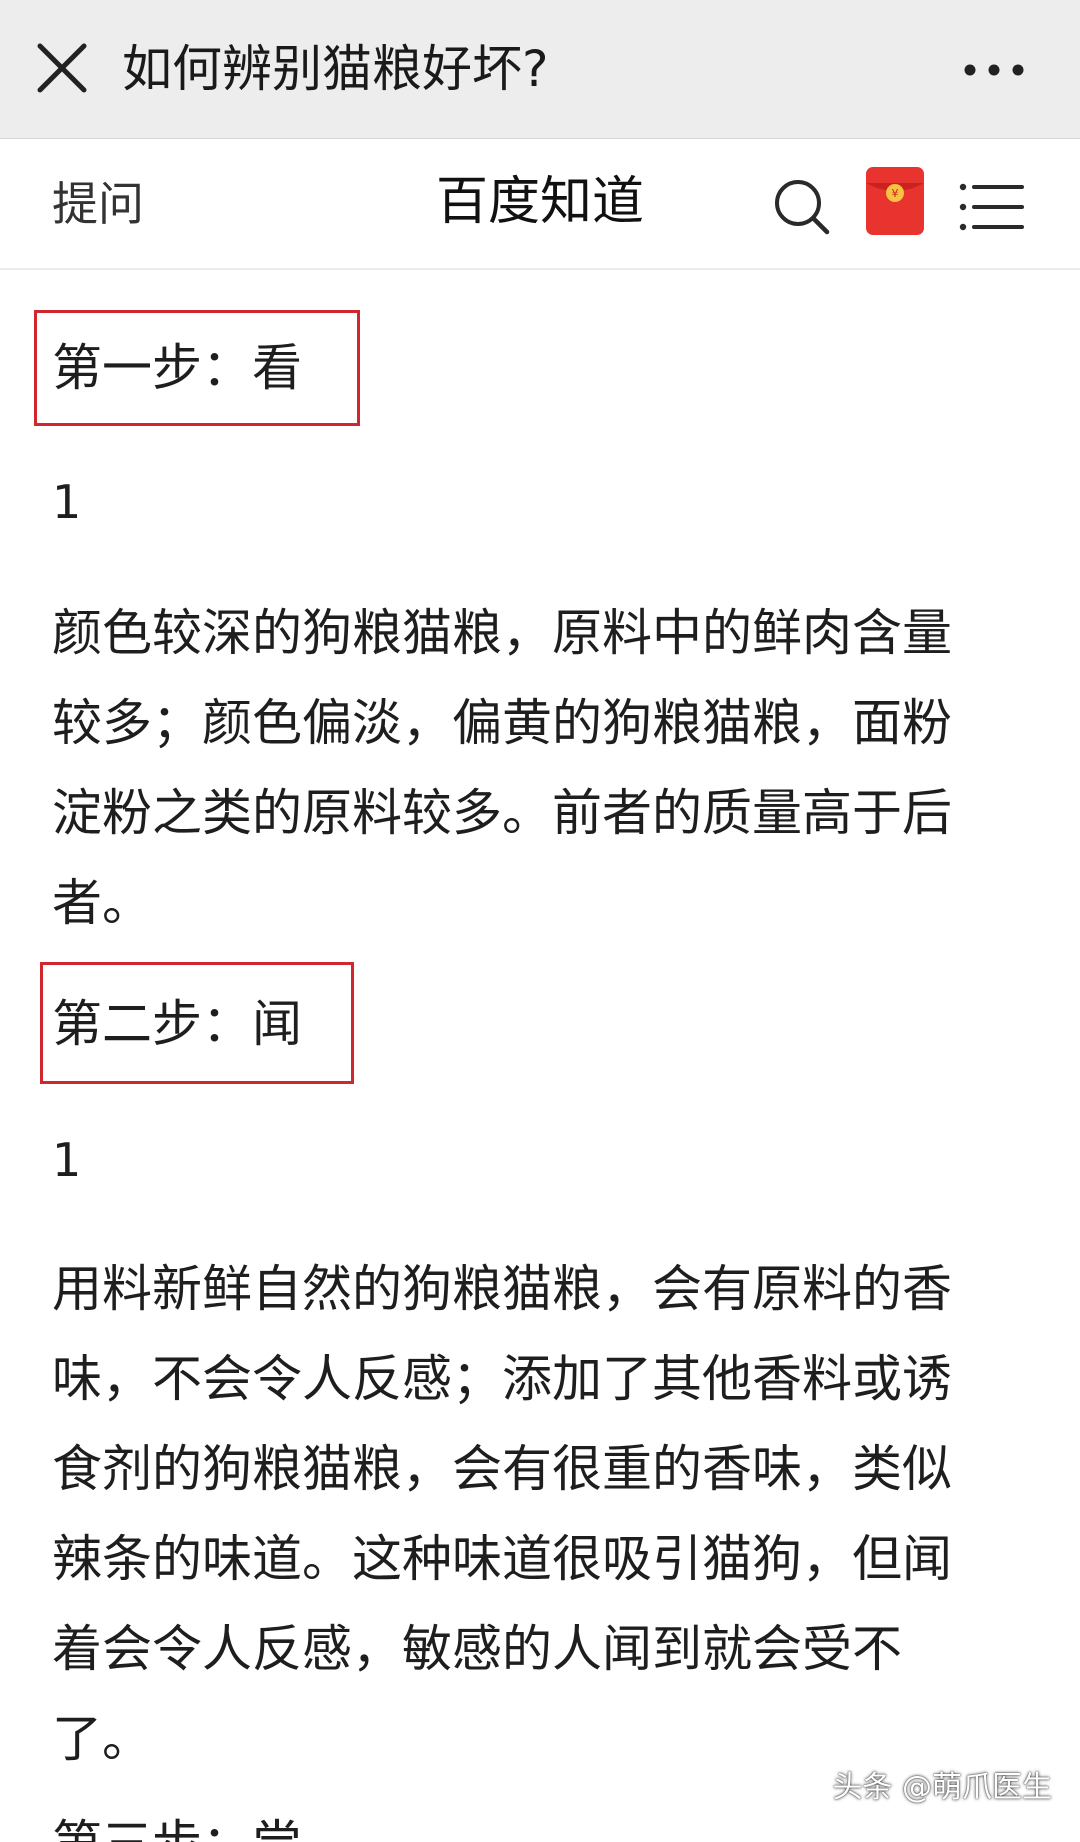 The image size is (1080, 1842). I want to click on paragraph-line: 味，不会令人反感；添加了其他香料或诱, so click(502, 1379).